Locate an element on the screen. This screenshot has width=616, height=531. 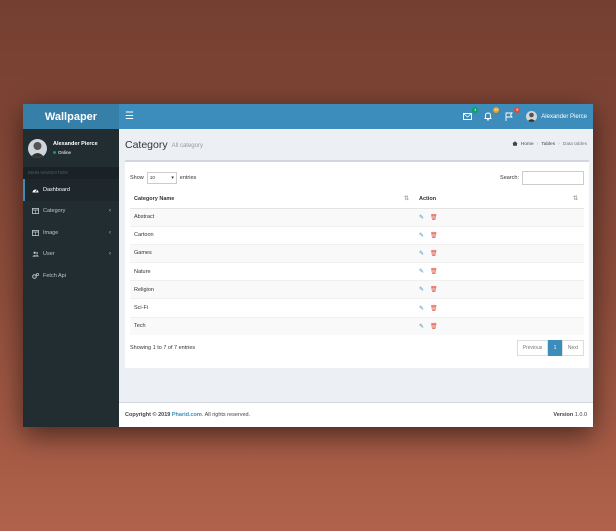
search-label: Search: is located at coordinates (509, 178).